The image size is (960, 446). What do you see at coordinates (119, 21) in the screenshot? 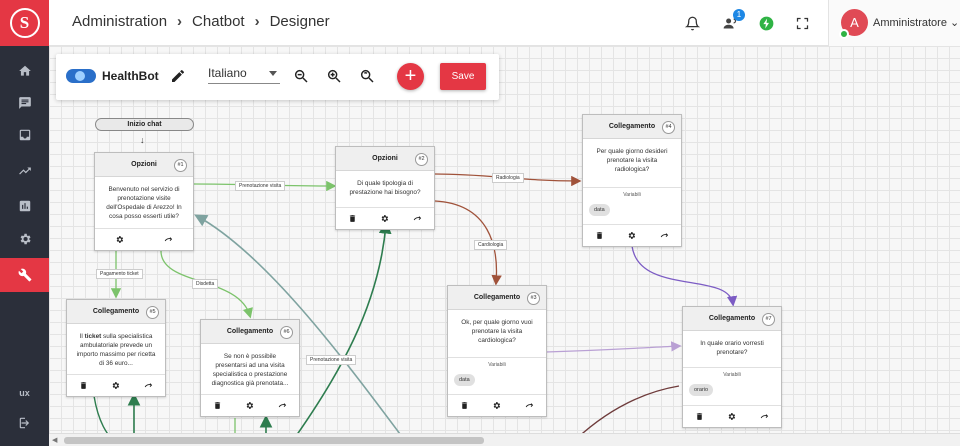
I see `breadcrumb-administration: Administration` at bounding box center [119, 21].